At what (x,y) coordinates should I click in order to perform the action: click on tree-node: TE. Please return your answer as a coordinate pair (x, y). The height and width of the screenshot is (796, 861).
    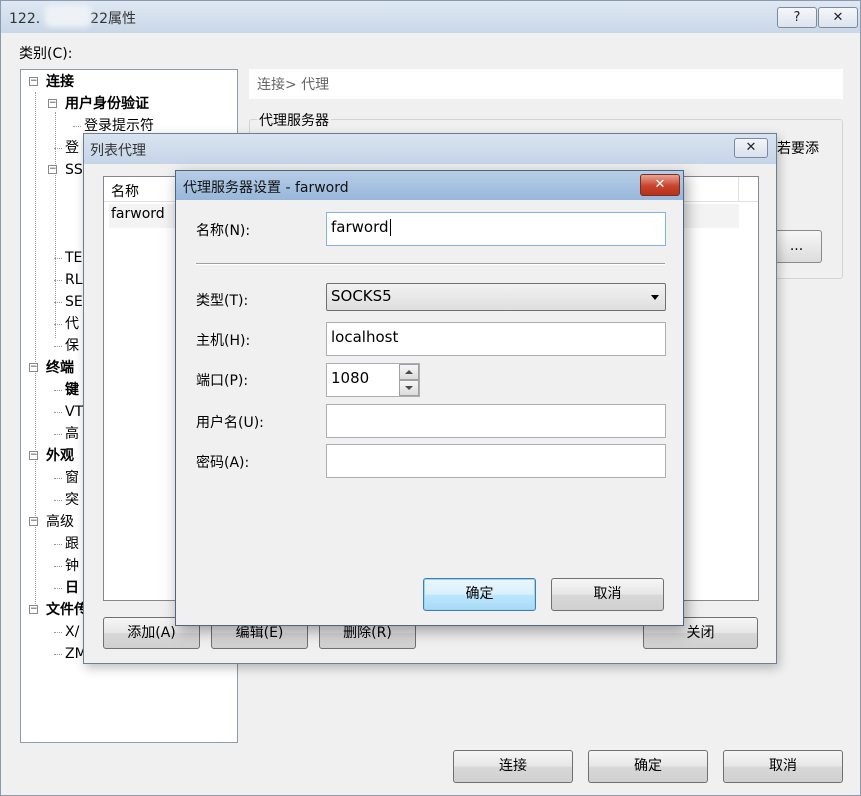
    Looking at the image, I should click on (73, 258).